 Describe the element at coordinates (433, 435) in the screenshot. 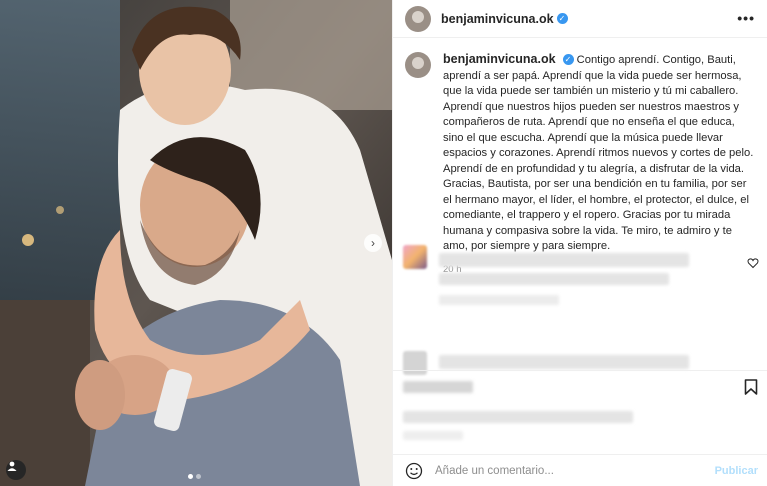

I see `post-date` at that location.